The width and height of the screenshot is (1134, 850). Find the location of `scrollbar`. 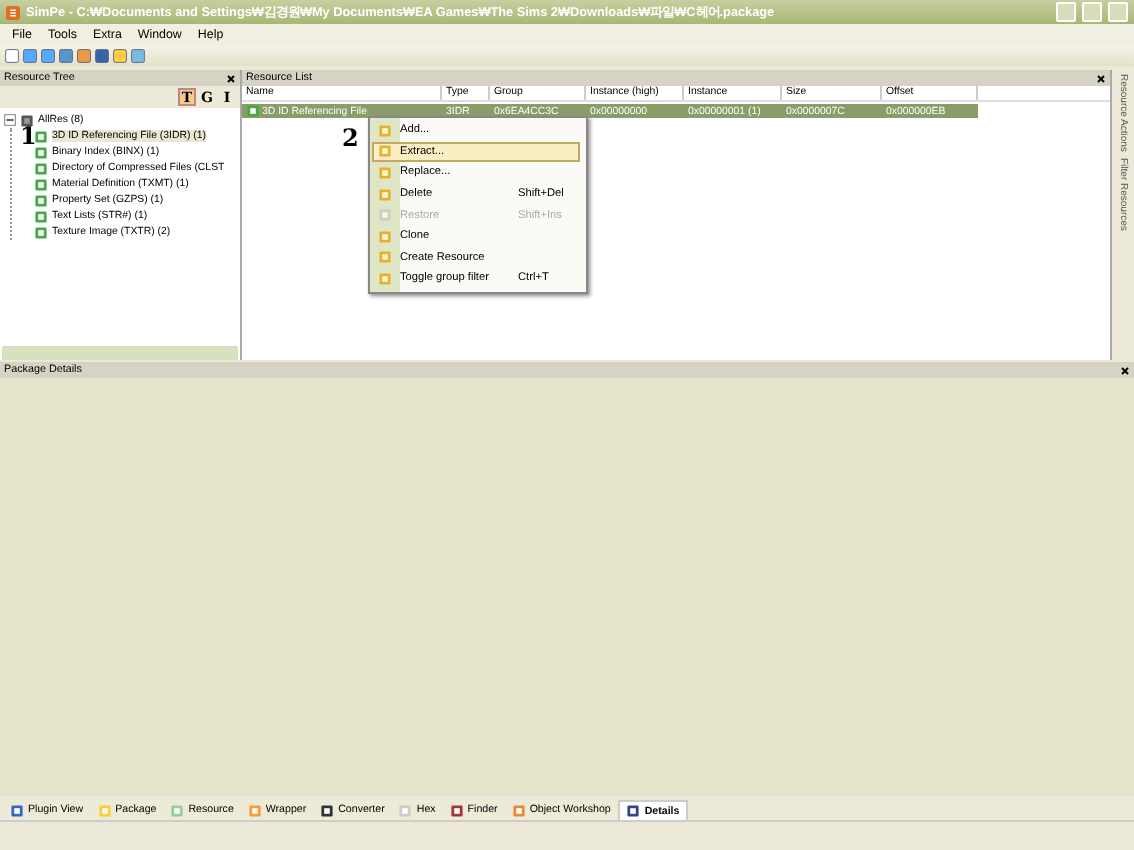

scrollbar is located at coordinates (120, 353).